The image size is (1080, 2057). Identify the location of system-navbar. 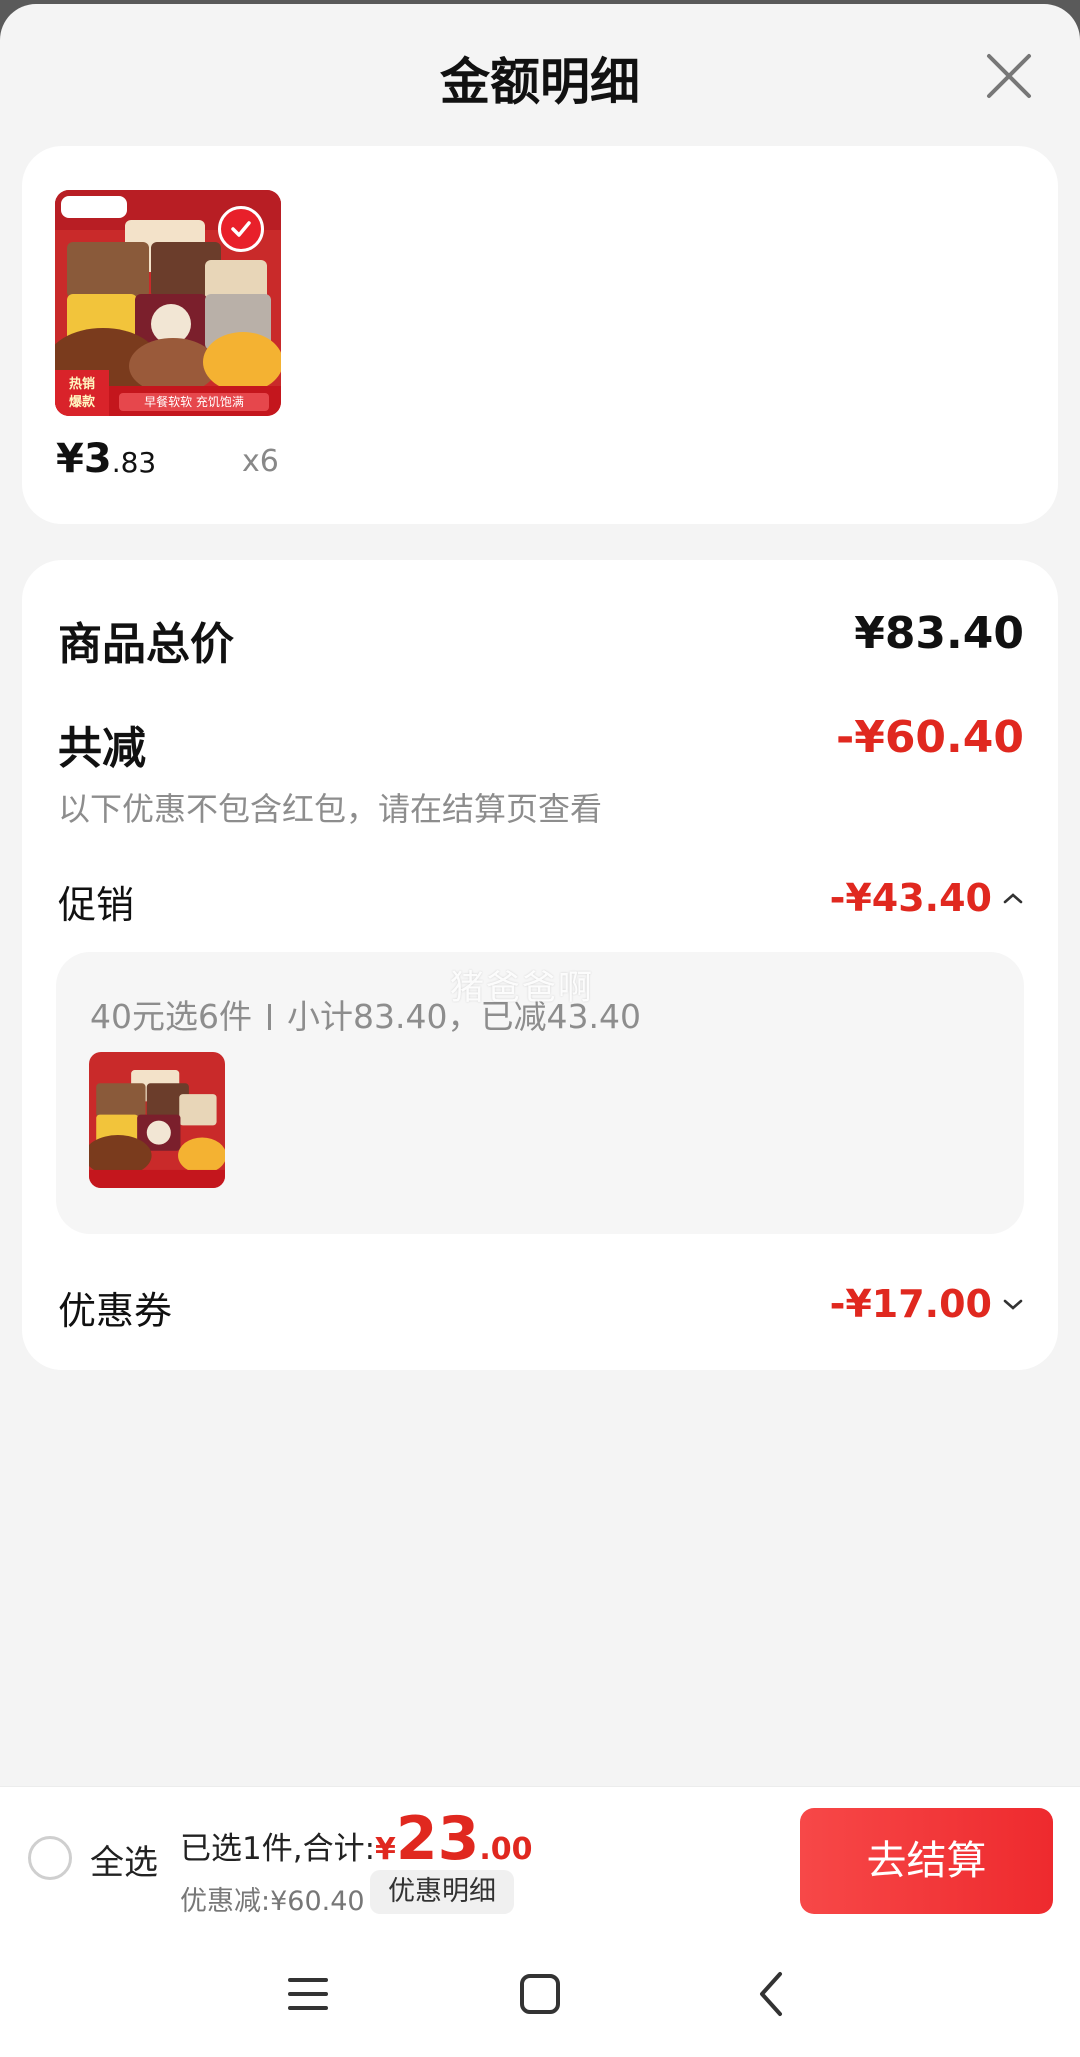
(540, 1991).